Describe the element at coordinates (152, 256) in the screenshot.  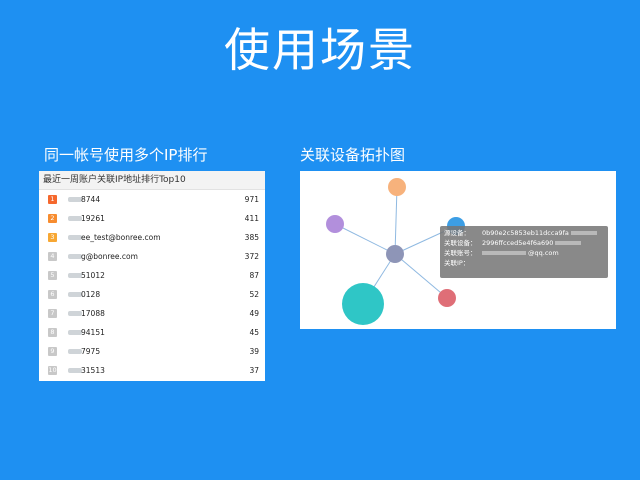
I see `rank-row: 4 g@bonree.com 372` at that location.